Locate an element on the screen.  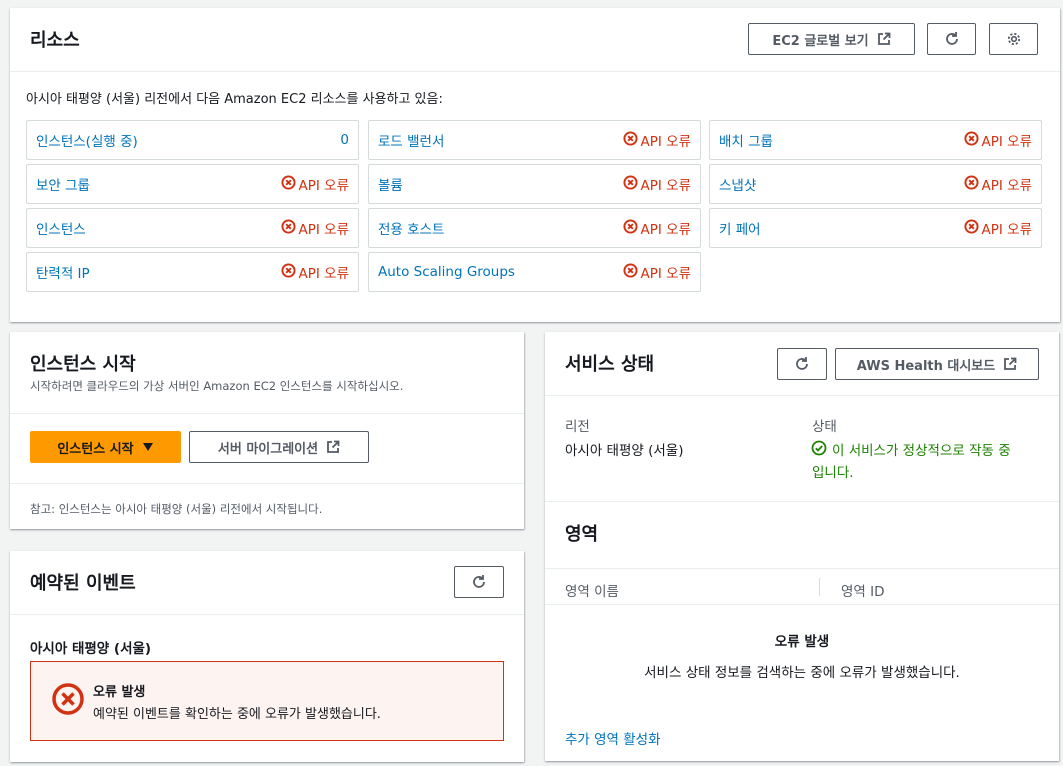
resource-name: 탄력적 IP is located at coordinates (63, 272).